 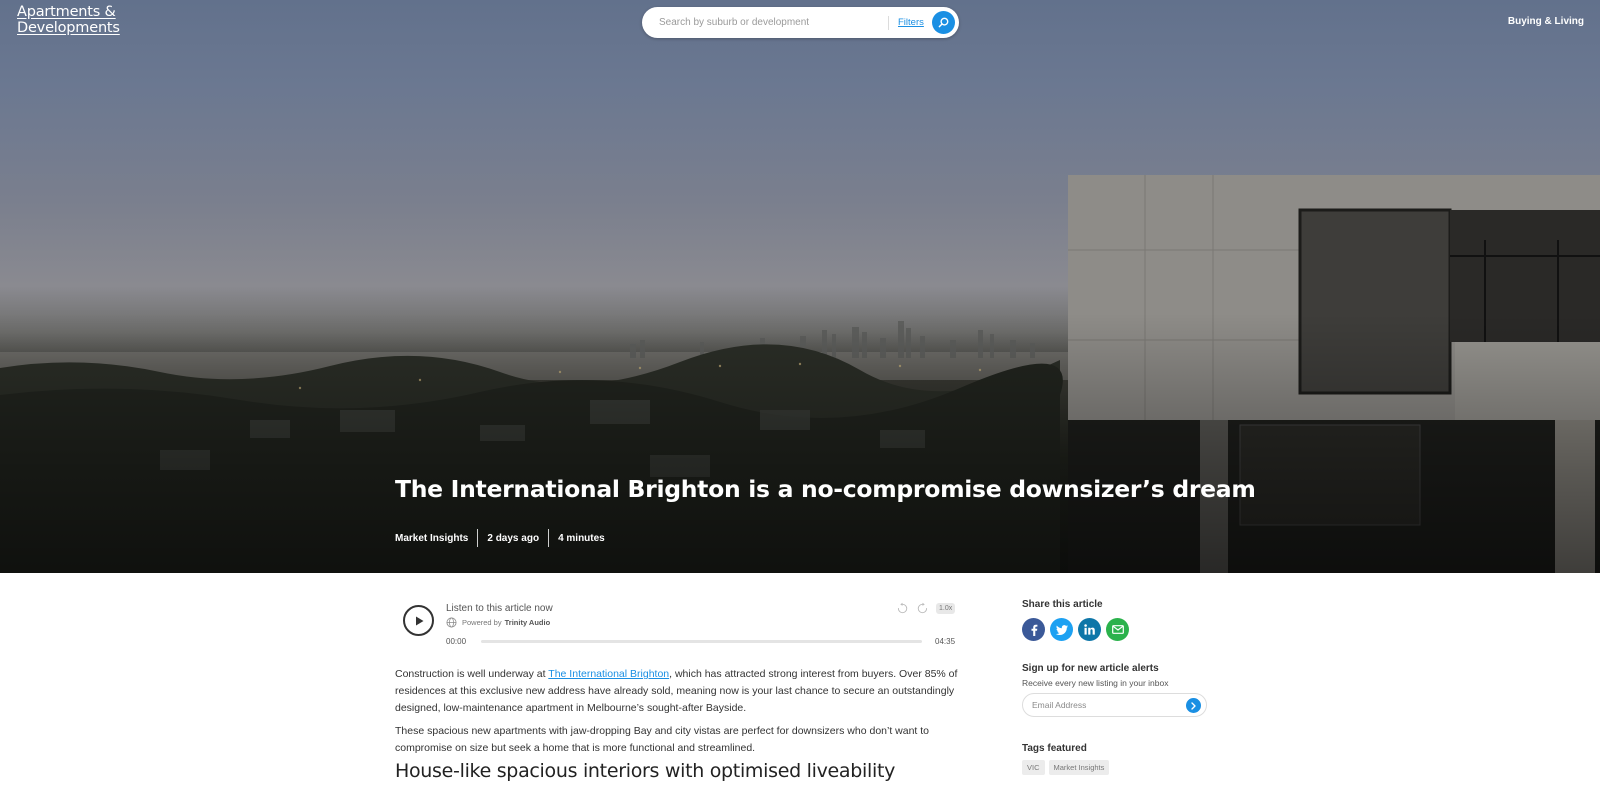 I want to click on article-meta: Market Insights 2 days ago 4 minutes, so click(x=500, y=538).